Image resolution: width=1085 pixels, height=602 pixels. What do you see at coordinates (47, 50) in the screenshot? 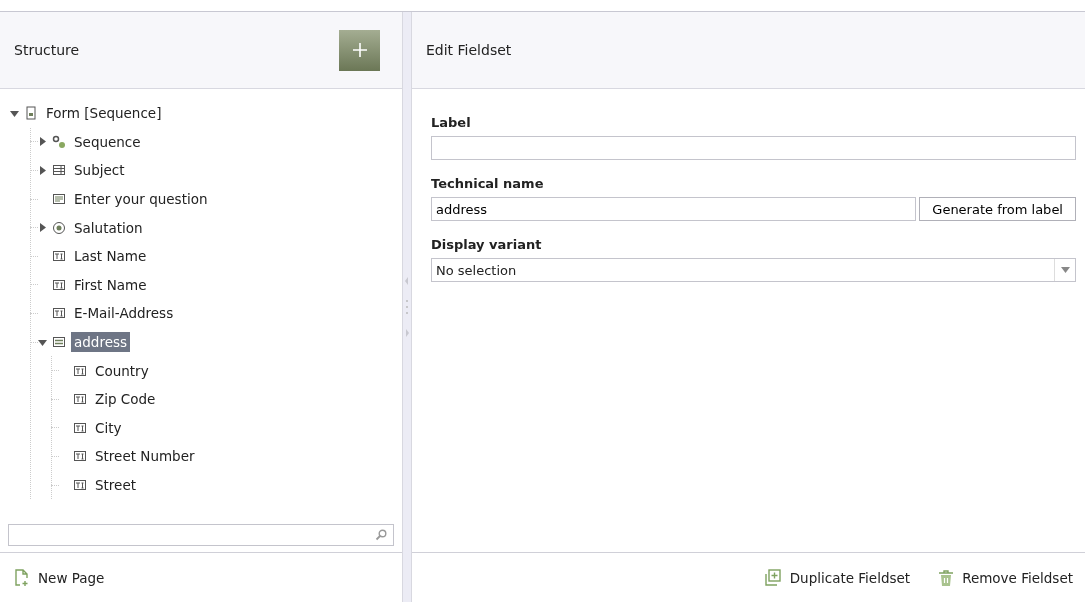
I see `panel-title: Structure` at bounding box center [47, 50].